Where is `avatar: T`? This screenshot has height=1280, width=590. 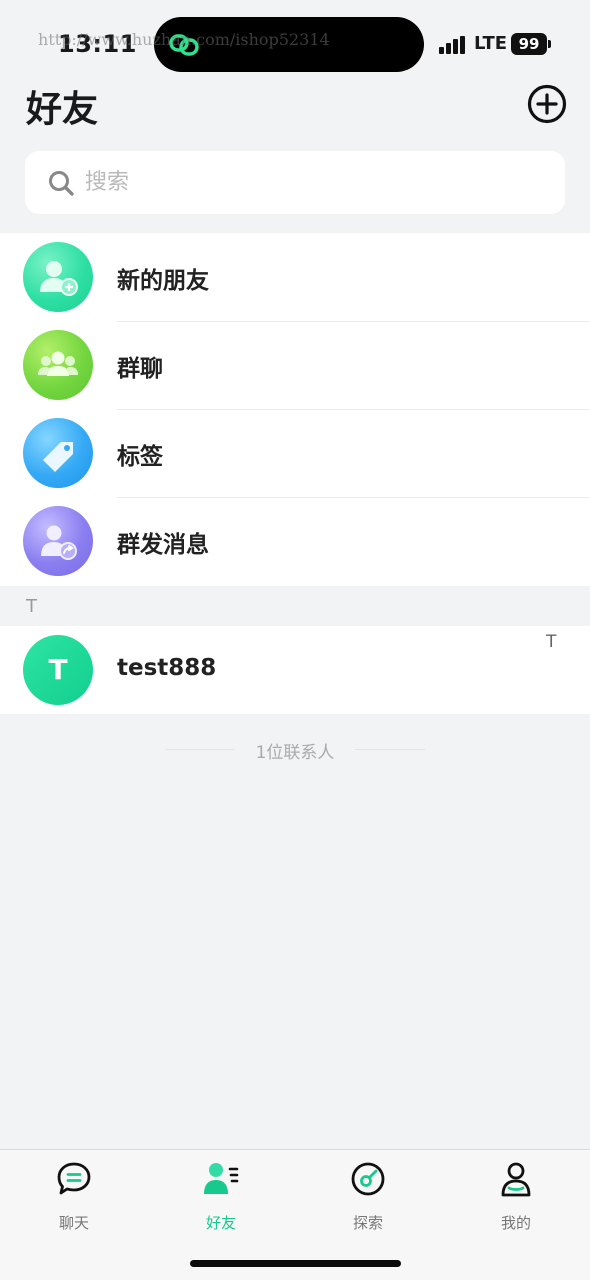 avatar: T is located at coordinates (58, 670).